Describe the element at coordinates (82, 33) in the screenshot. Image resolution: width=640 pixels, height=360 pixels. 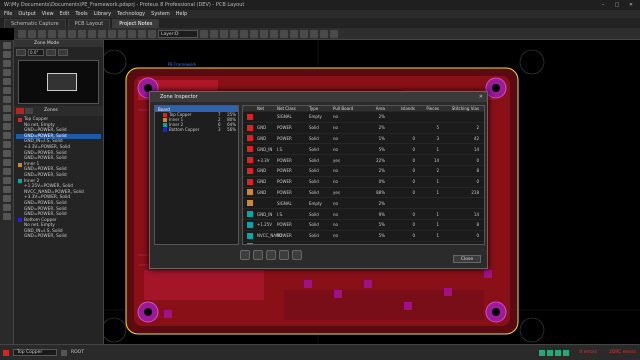
I see `grid-icon` at that location.